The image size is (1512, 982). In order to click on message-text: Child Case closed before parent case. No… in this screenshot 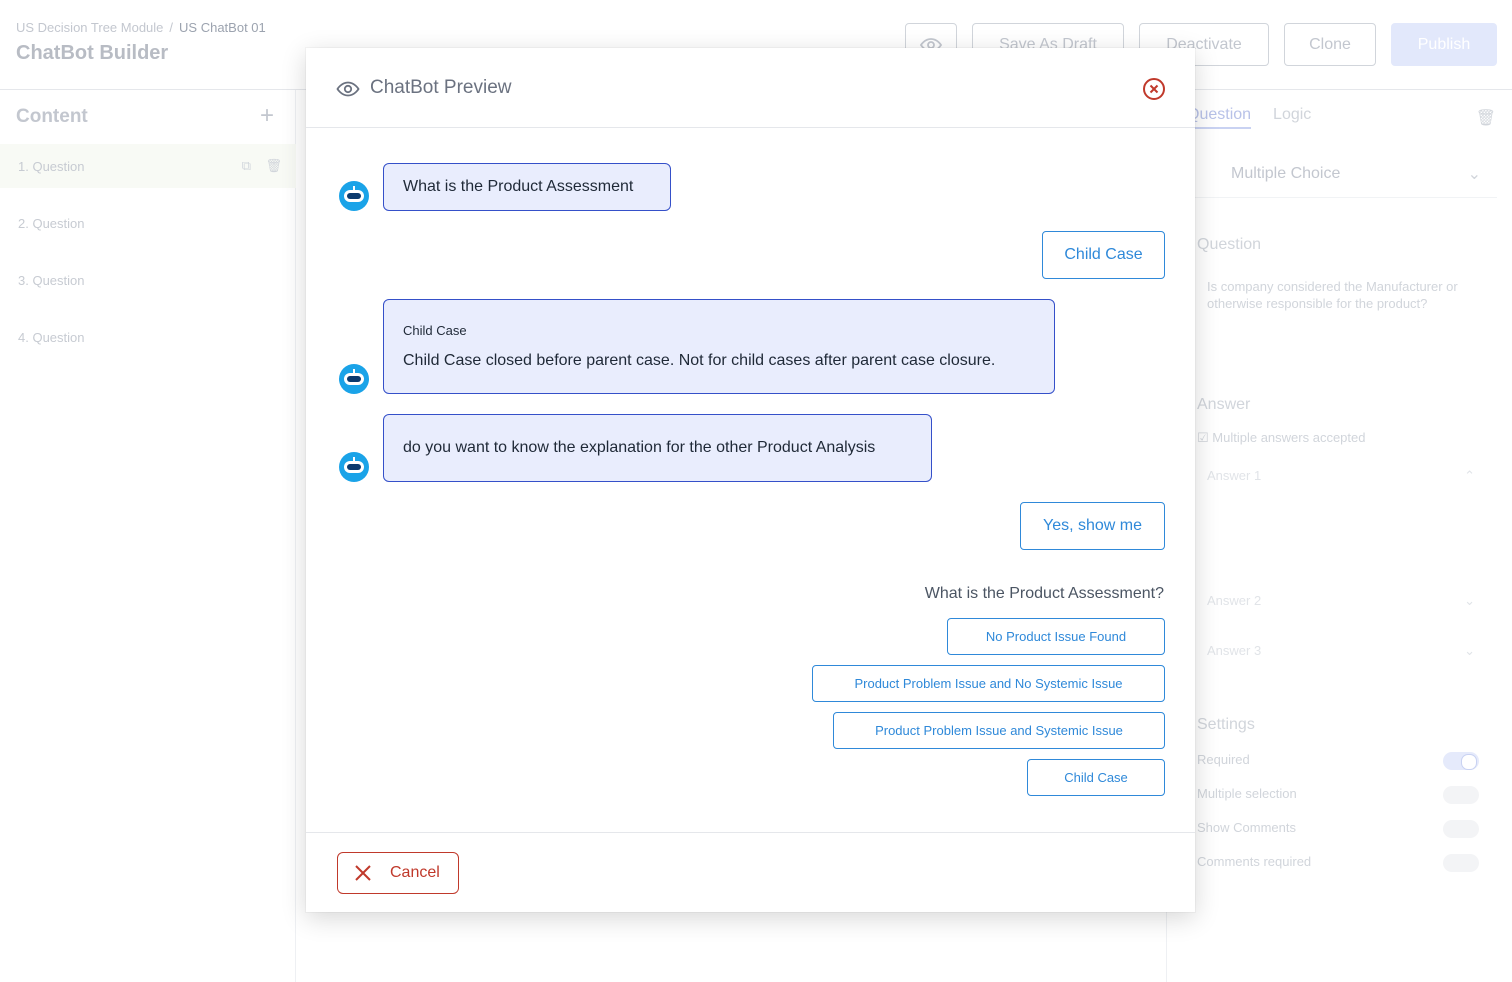, I will do `click(699, 360)`.